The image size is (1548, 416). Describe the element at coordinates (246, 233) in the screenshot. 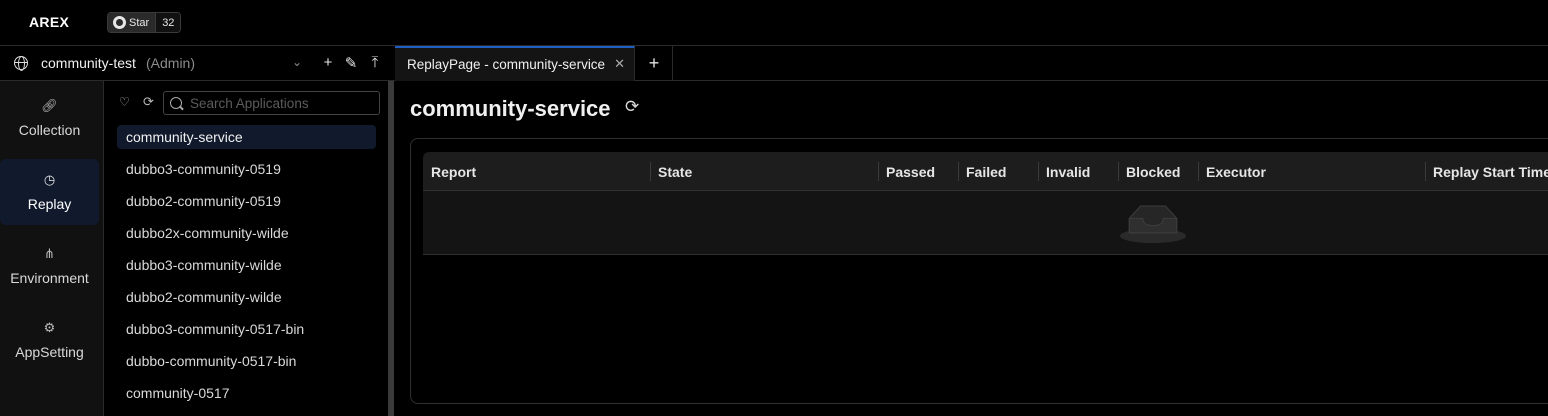

I see `list-item-app: dubbo2x-community-wilde` at that location.